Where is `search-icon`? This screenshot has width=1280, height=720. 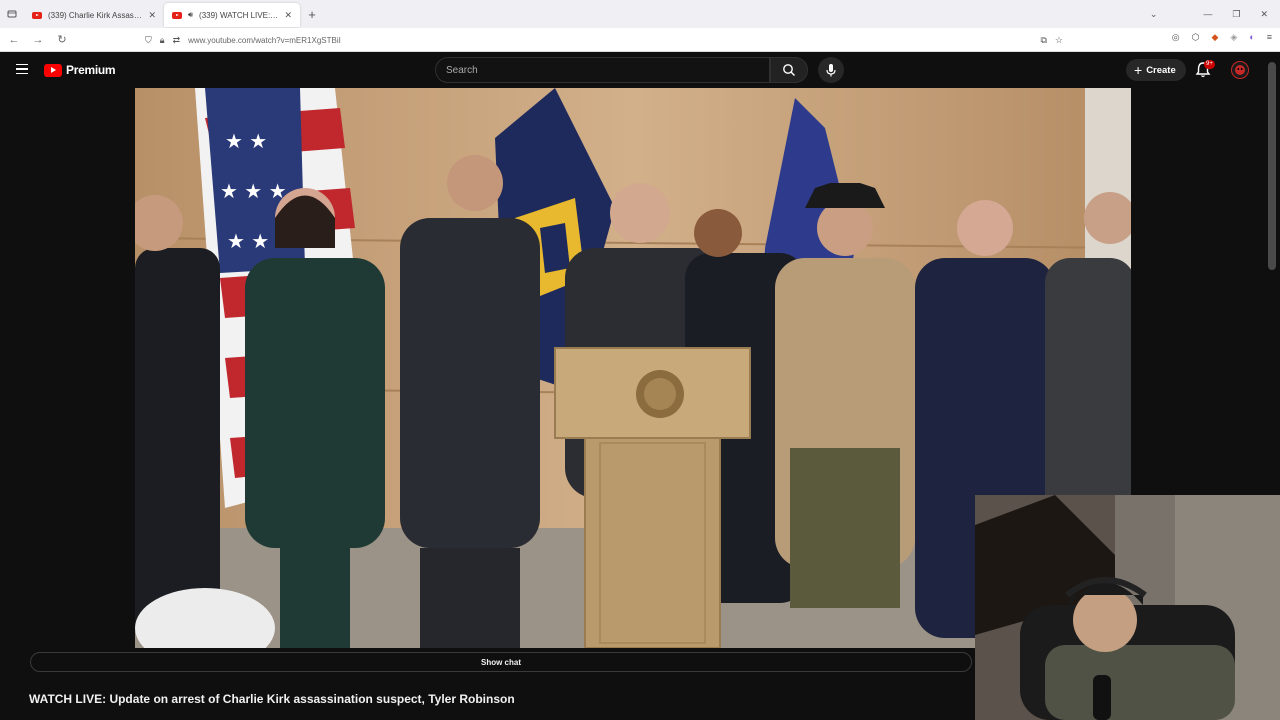
search-icon is located at coordinates (789, 70).